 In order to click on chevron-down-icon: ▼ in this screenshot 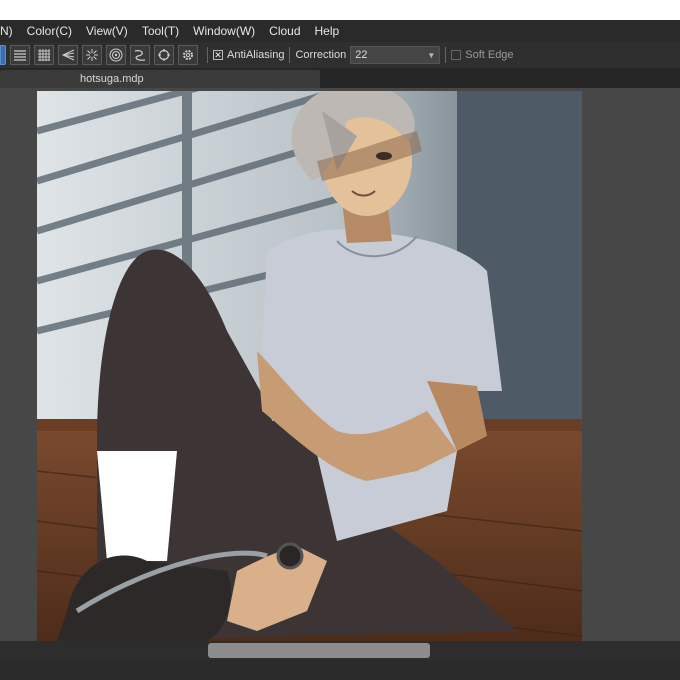, I will do `click(431, 55)`.